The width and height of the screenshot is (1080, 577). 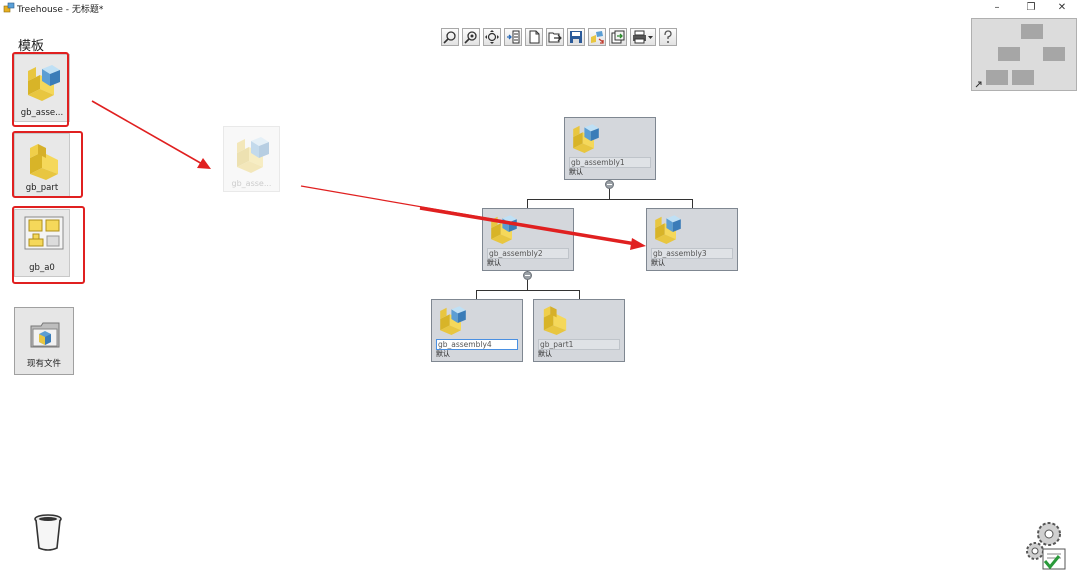 I want to click on zoom-button, so click(x=450, y=37).